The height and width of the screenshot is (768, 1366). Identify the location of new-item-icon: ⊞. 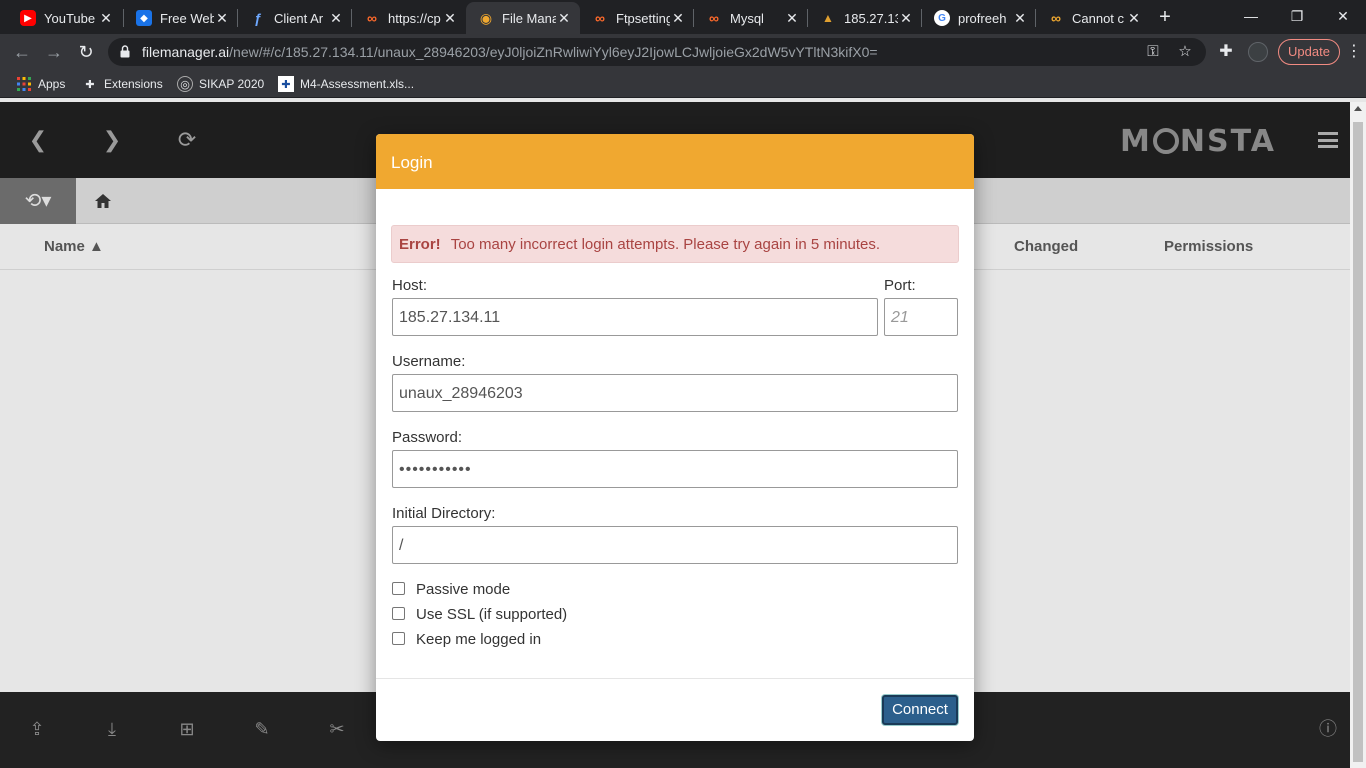
(187, 729).